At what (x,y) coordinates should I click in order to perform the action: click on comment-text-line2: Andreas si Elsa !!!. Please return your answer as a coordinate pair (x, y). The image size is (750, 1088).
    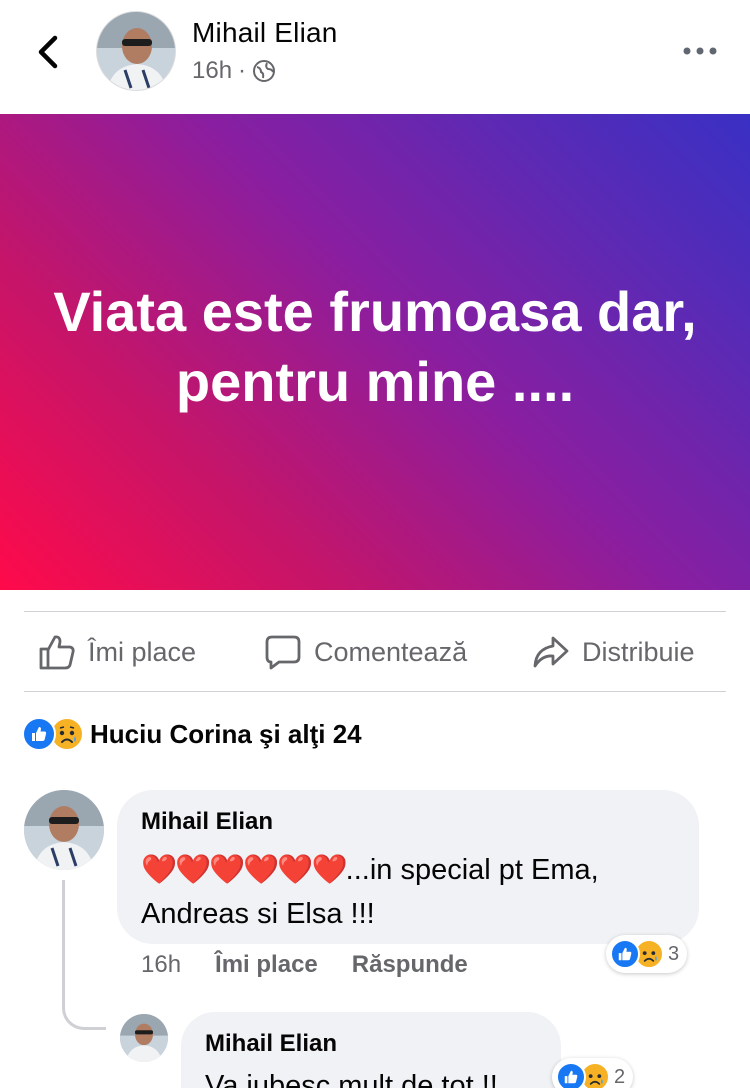
    Looking at the image, I should click on (258, 914).